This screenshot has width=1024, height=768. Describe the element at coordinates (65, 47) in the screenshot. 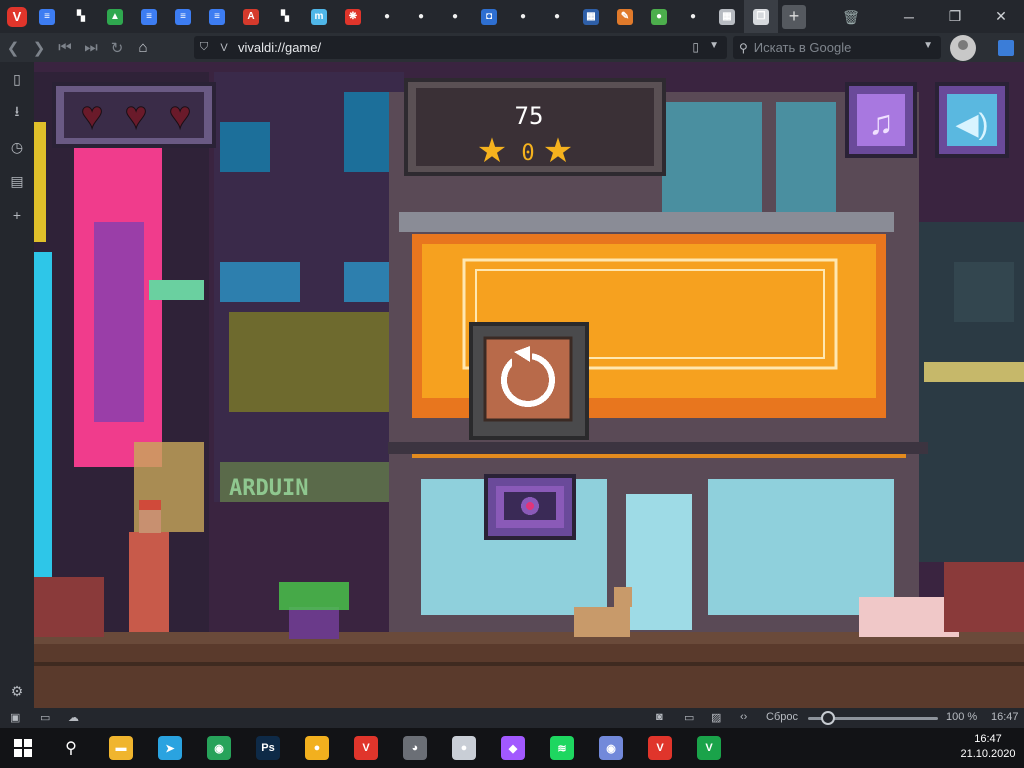

I see `rewind-button: ⏮` at that location.